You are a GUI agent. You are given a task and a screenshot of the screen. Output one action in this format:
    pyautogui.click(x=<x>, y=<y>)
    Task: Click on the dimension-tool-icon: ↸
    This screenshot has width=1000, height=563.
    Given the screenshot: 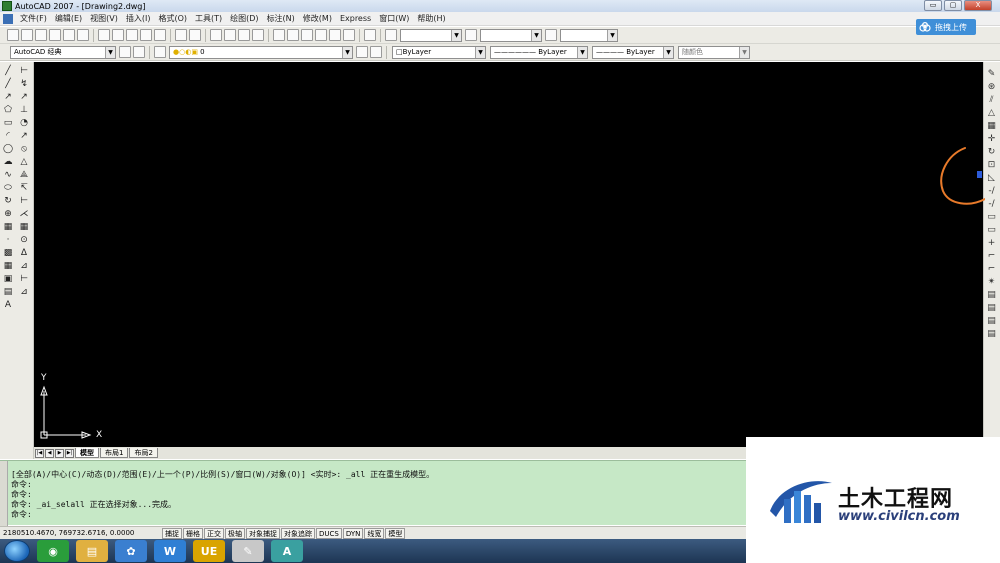 What is the action you would take?
    pyautogui.click(x=24, y=188)
    